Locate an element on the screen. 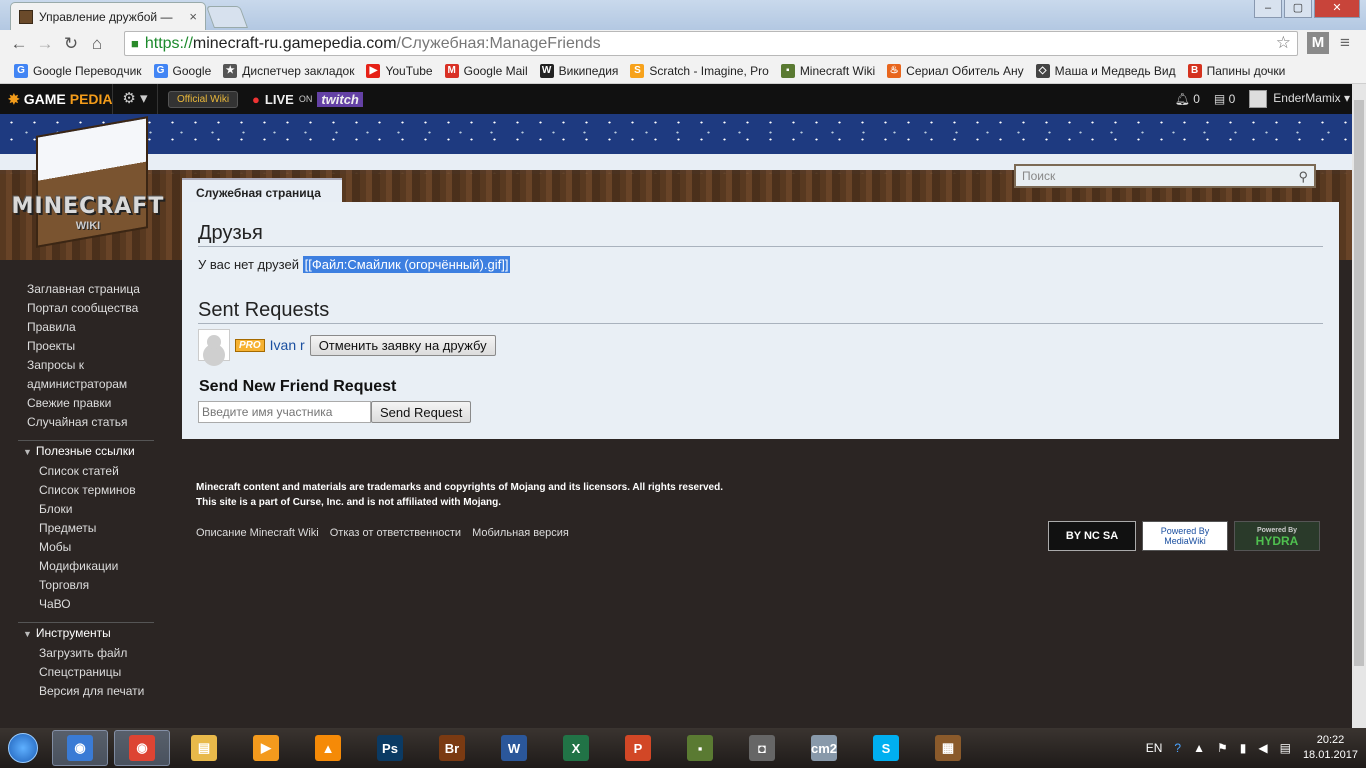 The image size is (1366, 768). taskbar-button: ◘ is located at coordinates (762, 748).